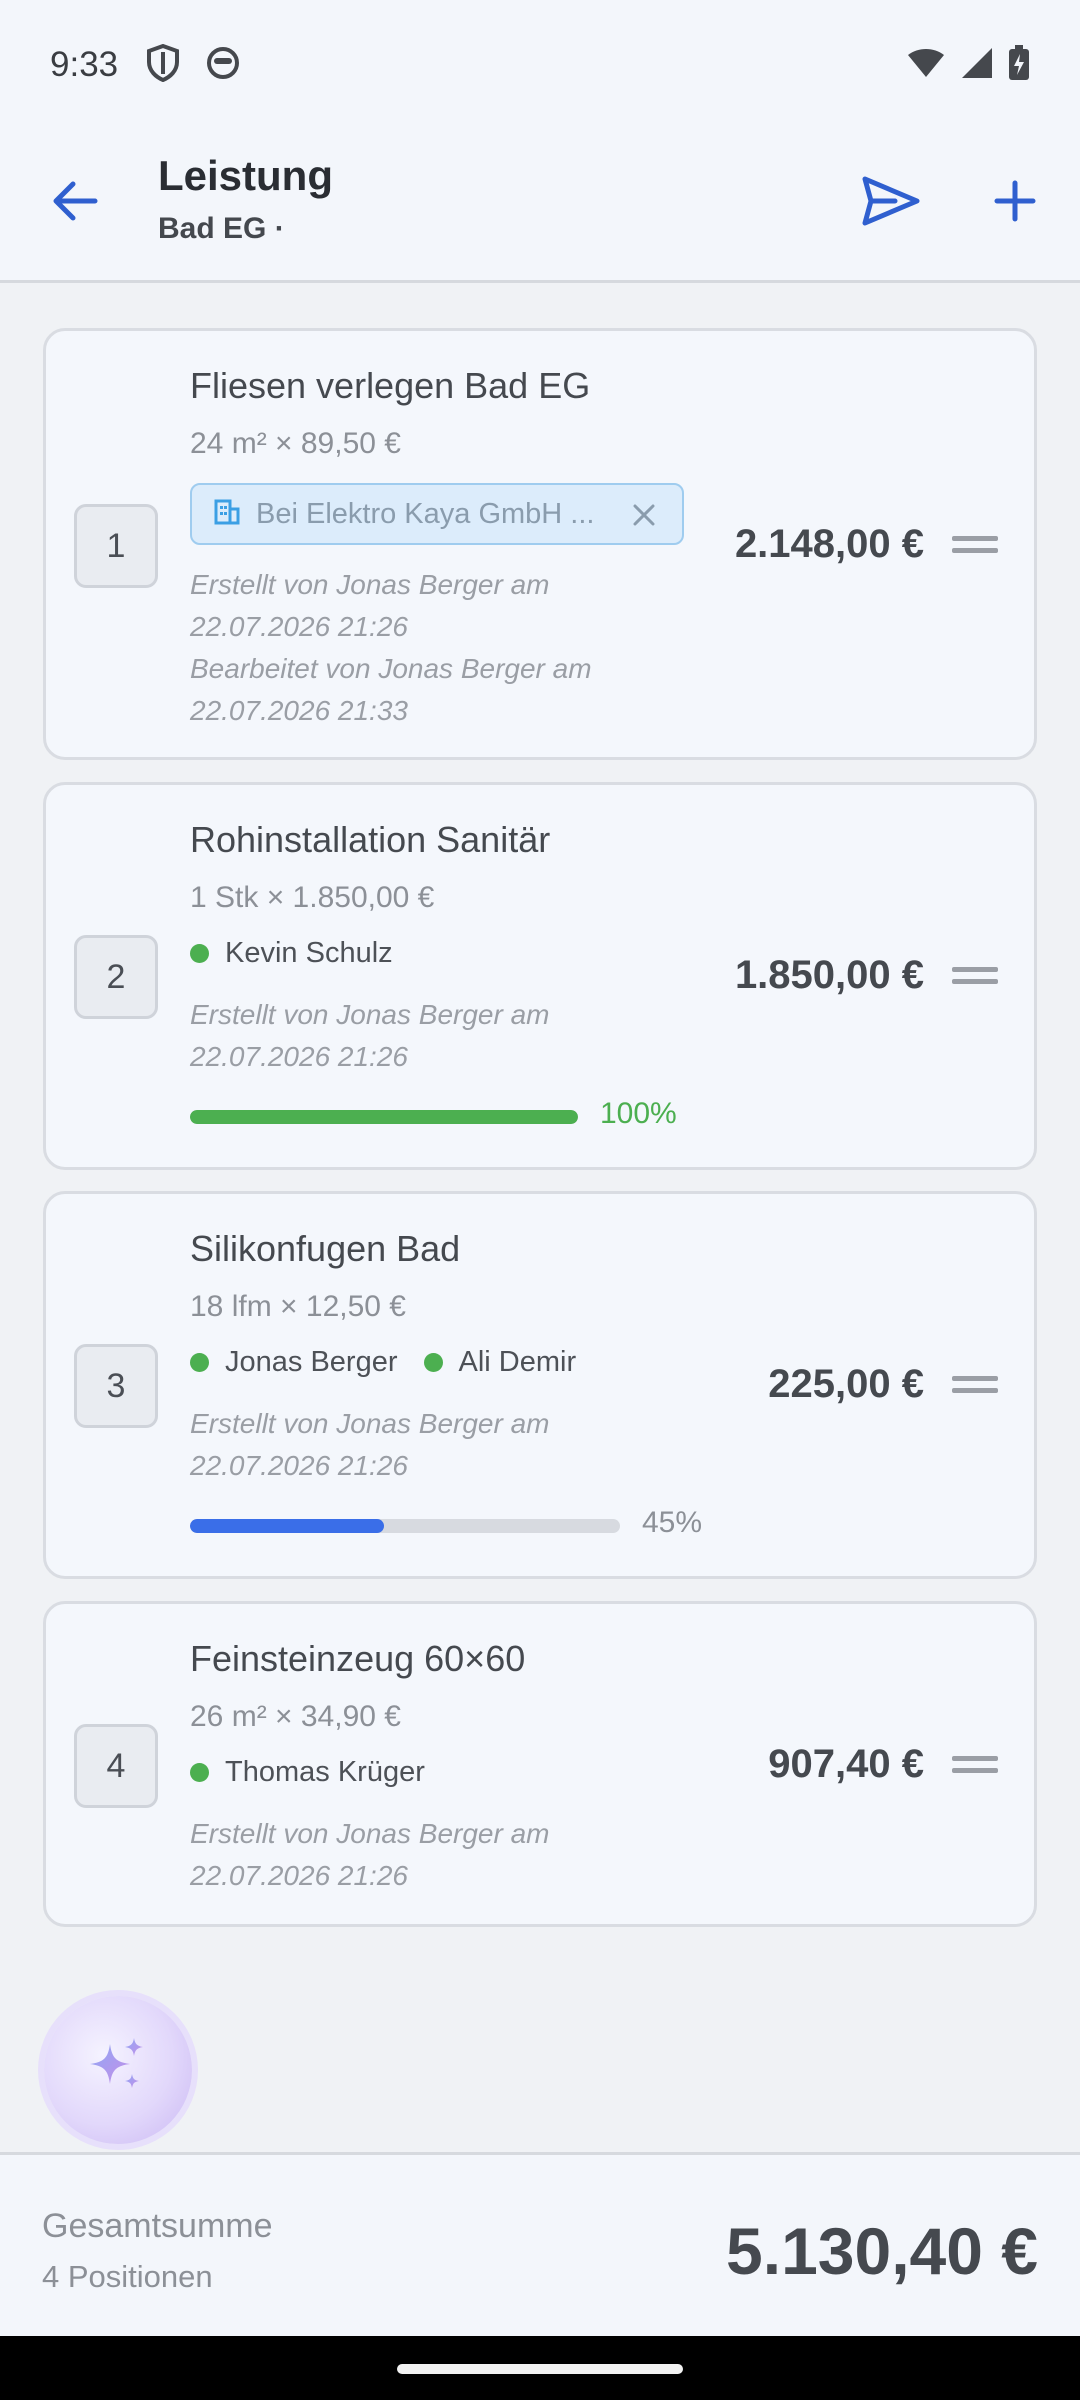  I want to click on shield-icon, so click(163, 65).